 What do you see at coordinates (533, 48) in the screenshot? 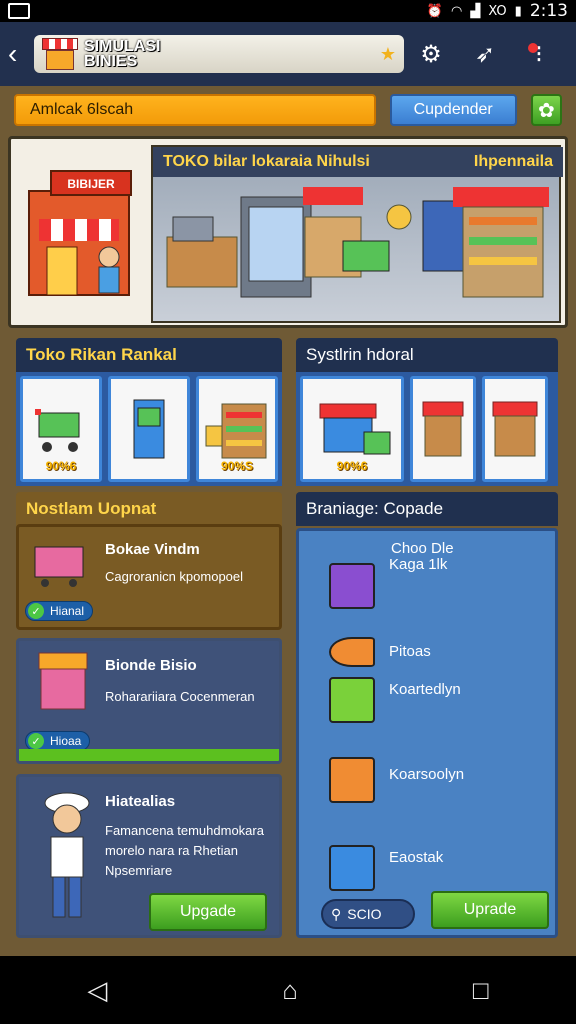
I see `notification-dot` at bounding box center [533, 48].